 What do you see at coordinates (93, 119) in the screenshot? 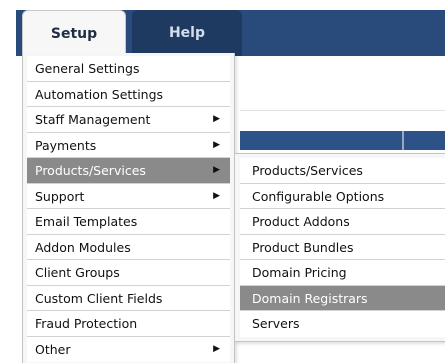
I see `menu-item-label: Staff Management` at bounding box center [93, 119].